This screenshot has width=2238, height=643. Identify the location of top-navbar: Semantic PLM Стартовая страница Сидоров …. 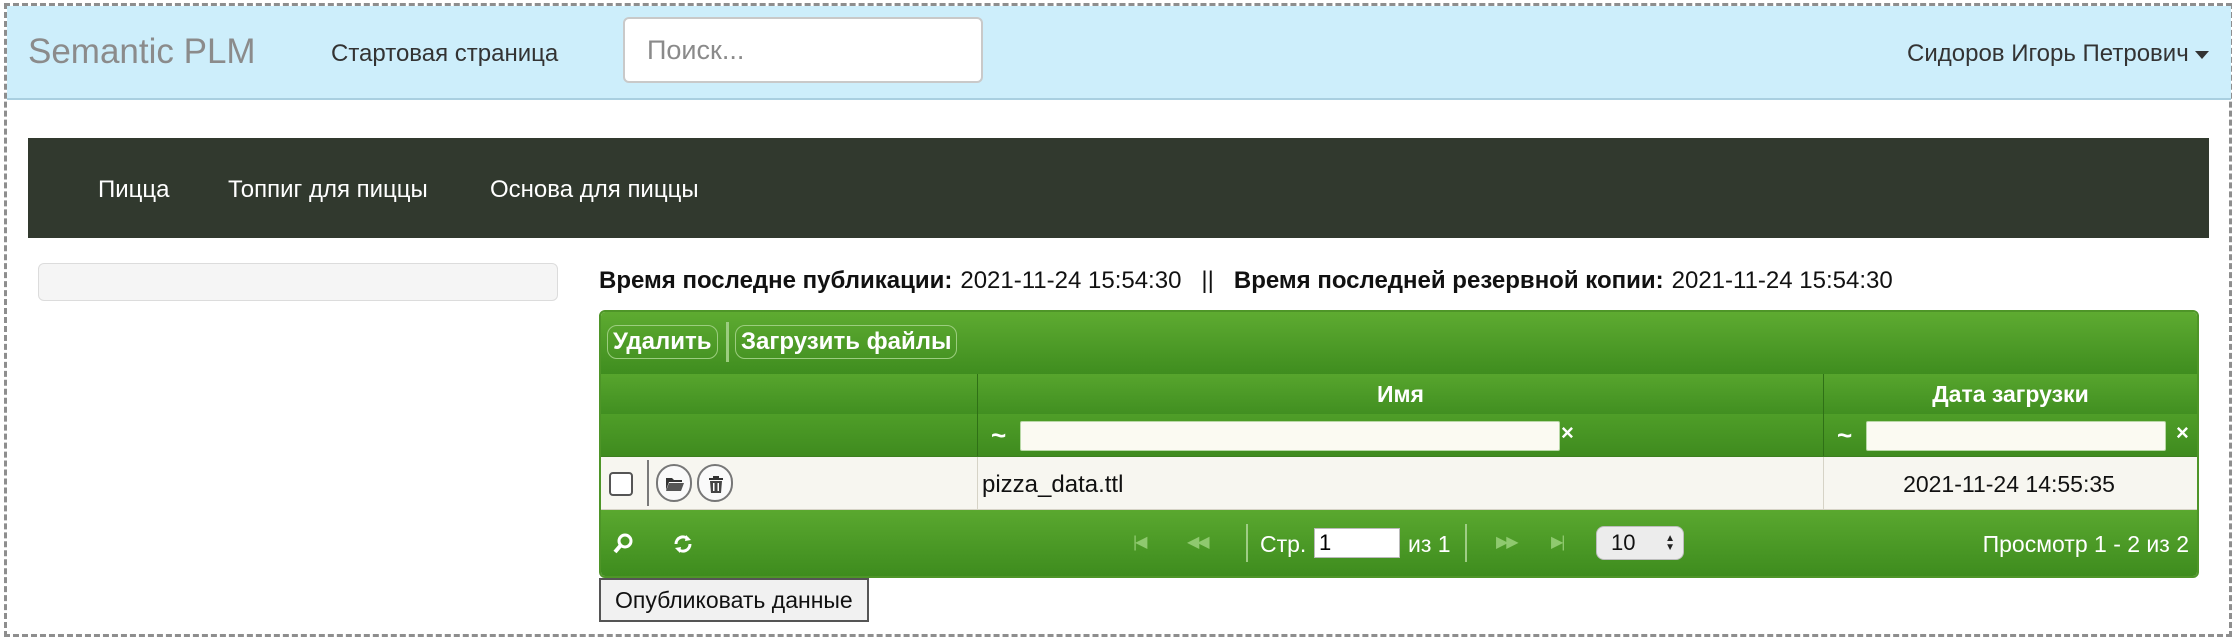
(1119, 53).